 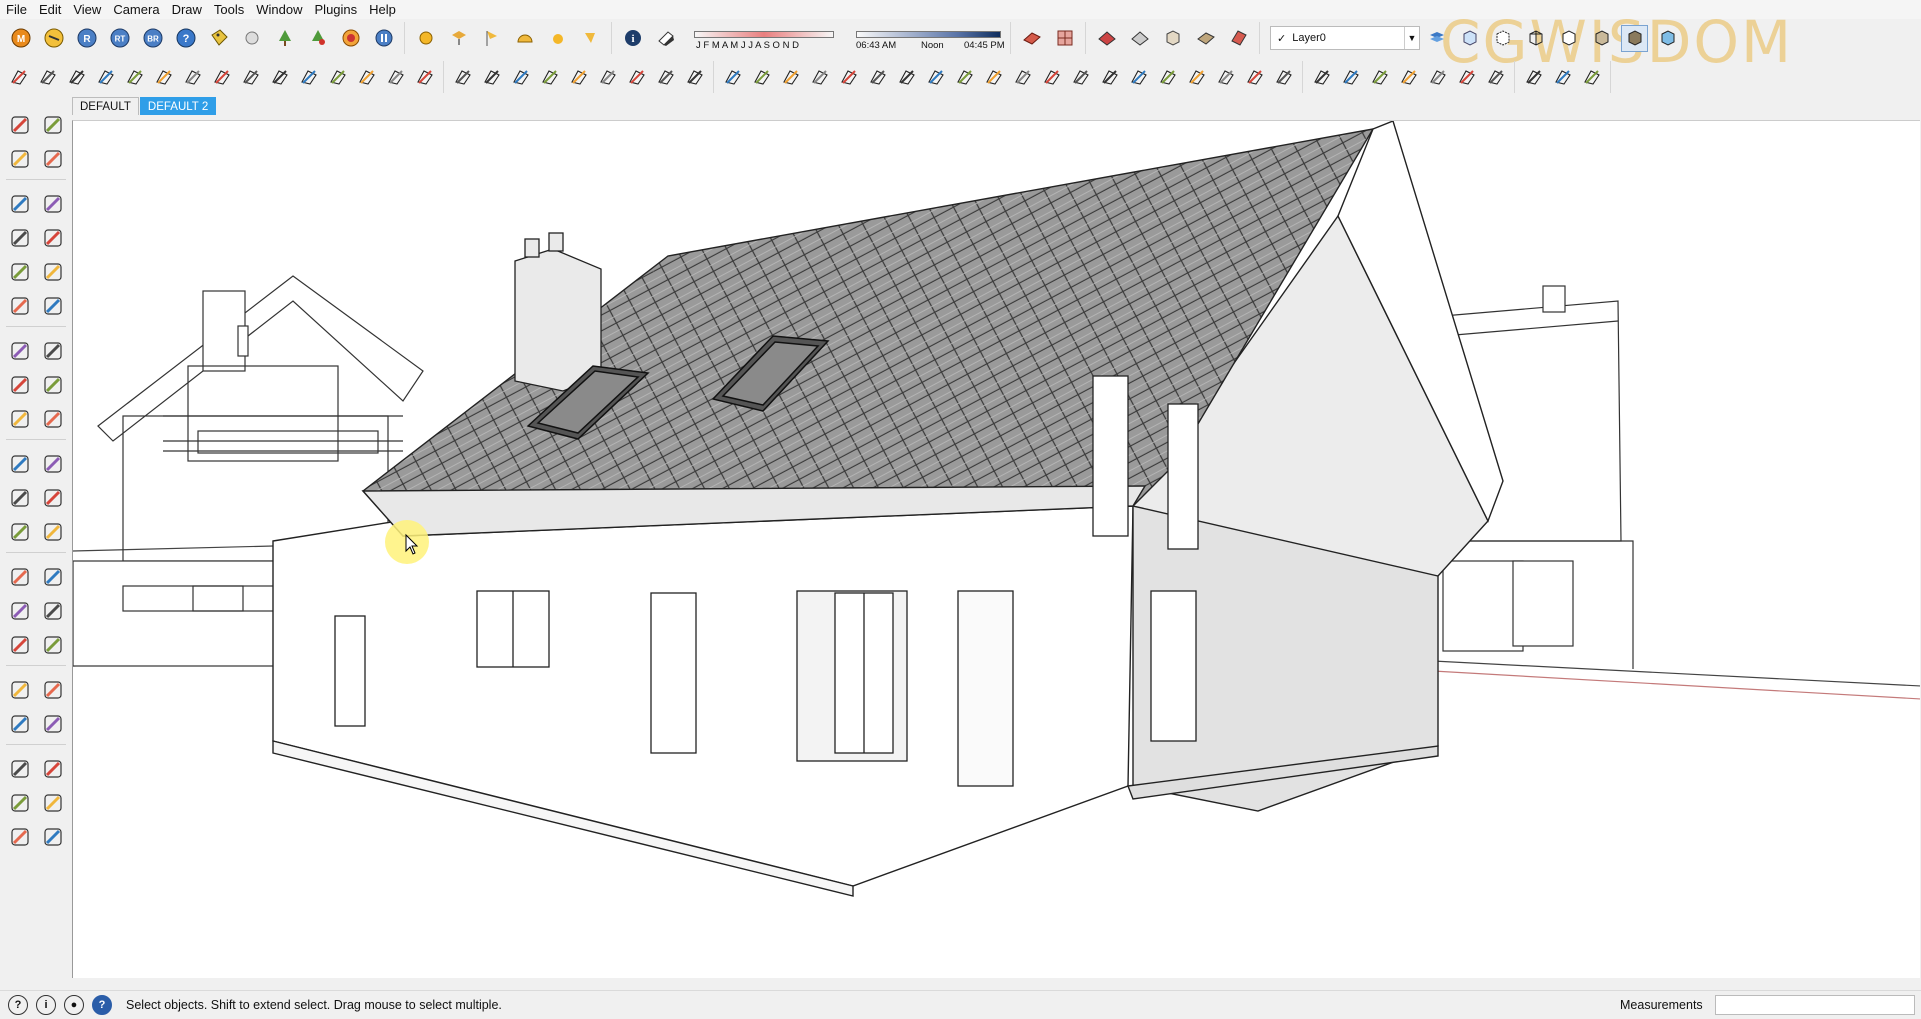 What do you see at coordinates (18, 1005) in the screenshot?
I see `geo-location-icon: ?` at bounding box center [18, 1005].